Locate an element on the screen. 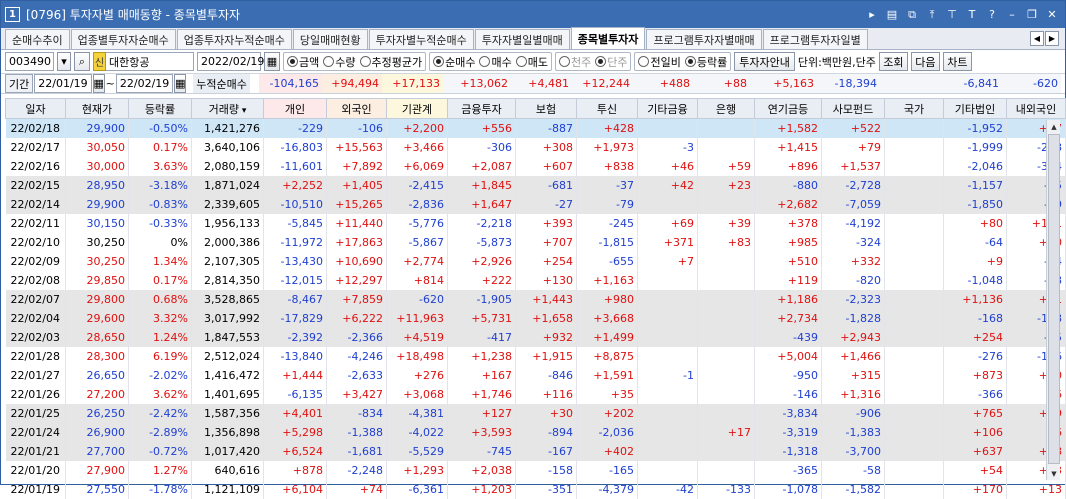 This screenshot has width=1066, height=499. radio-single: 단주 is located at coordinates (611, 62).